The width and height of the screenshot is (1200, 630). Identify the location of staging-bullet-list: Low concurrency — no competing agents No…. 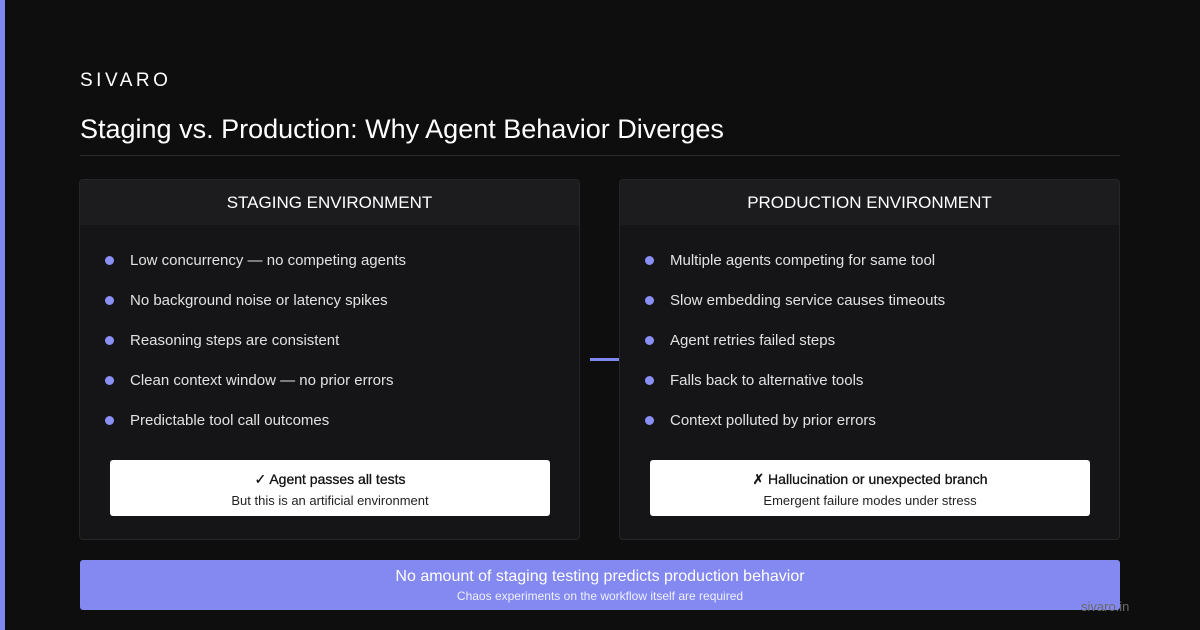
(255, 350).